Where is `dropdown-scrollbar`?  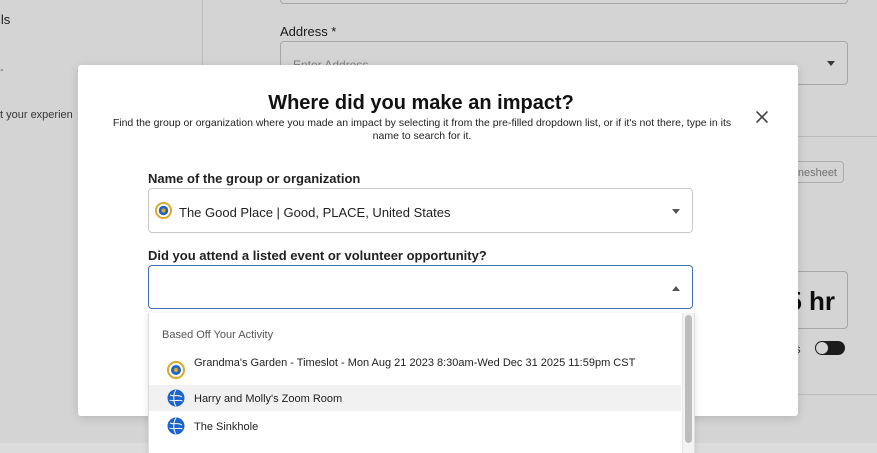
dropdown-scrollbar is located at coordinates (688, 383).